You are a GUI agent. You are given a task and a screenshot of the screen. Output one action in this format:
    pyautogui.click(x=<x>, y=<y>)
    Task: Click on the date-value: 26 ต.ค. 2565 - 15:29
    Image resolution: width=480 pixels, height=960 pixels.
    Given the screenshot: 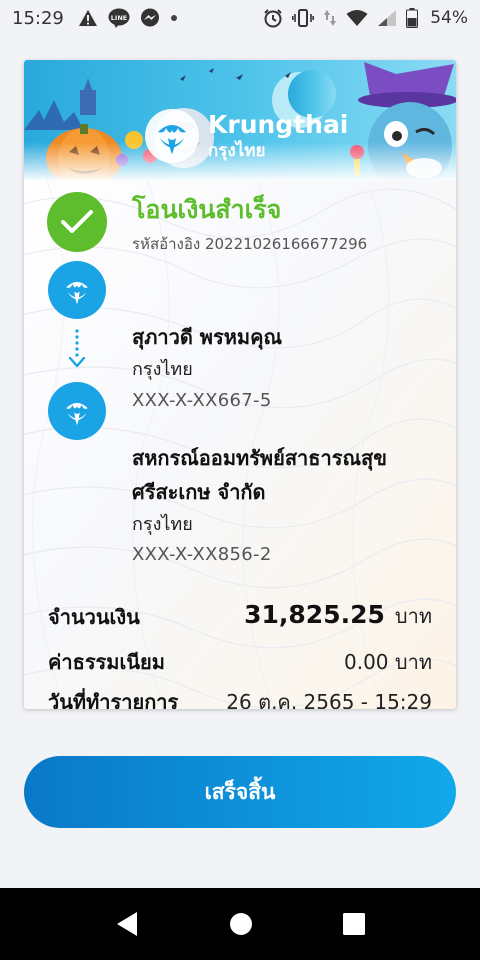 What is the action you would take?
    pyautogui.click(x=329, y=699)
    